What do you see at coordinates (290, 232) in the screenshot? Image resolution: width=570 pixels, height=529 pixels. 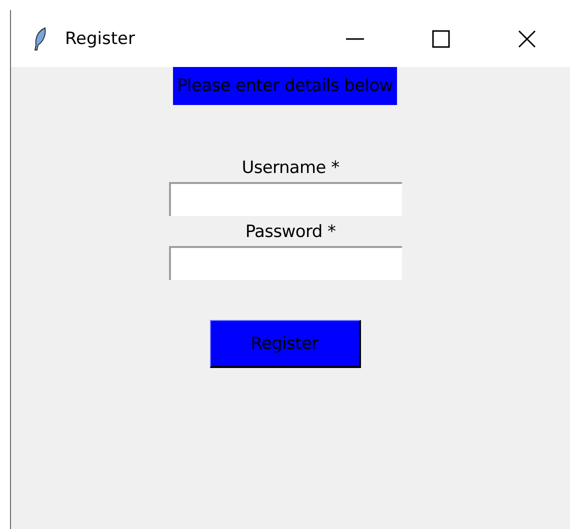 I see `field-label: Password *` at bounding box center [290, 232].